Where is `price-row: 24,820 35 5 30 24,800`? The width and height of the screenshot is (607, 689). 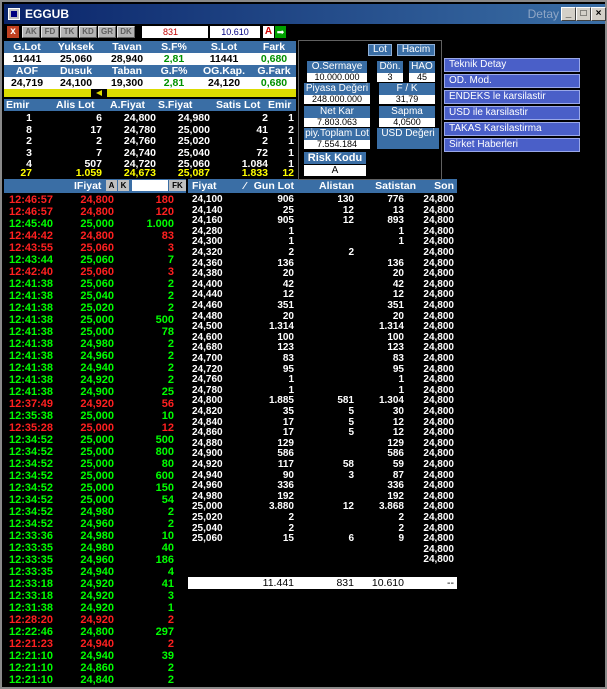
price-row: 24,820 35 5 30 24,800 is located at coordinates (322, 412).